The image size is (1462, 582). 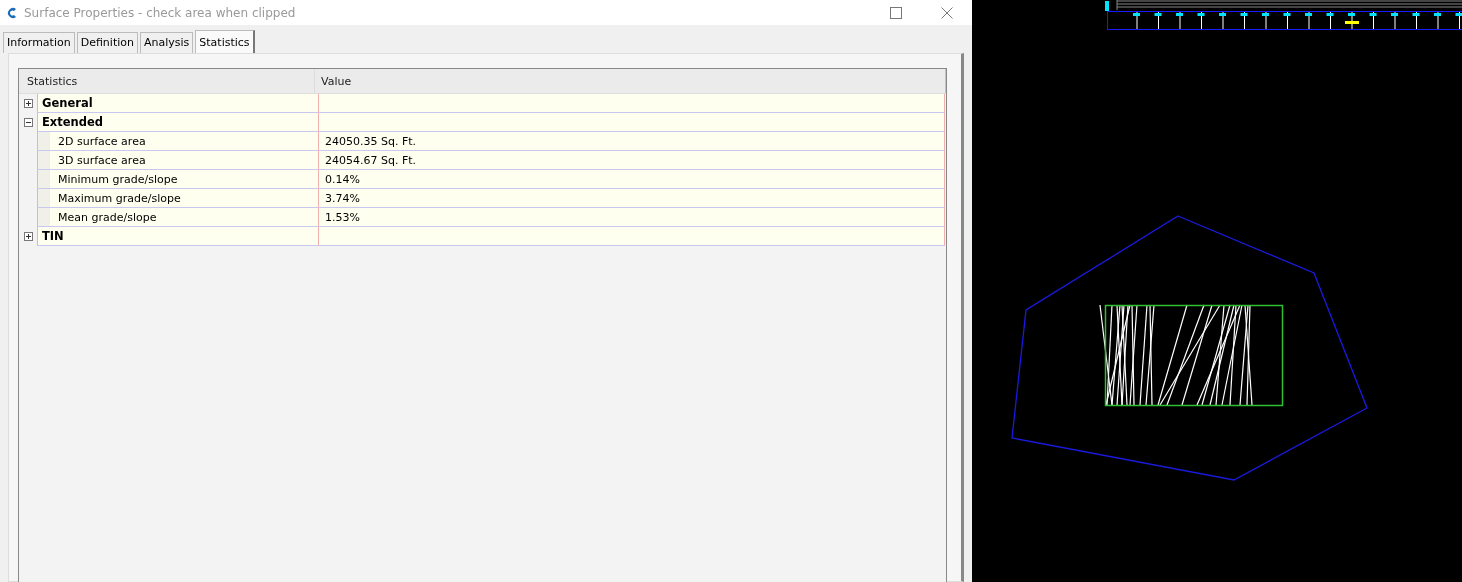 What do you see at coordinates (178, 103) in the screenshot?
I see `group-label: General` at bounding box center [178, 103].